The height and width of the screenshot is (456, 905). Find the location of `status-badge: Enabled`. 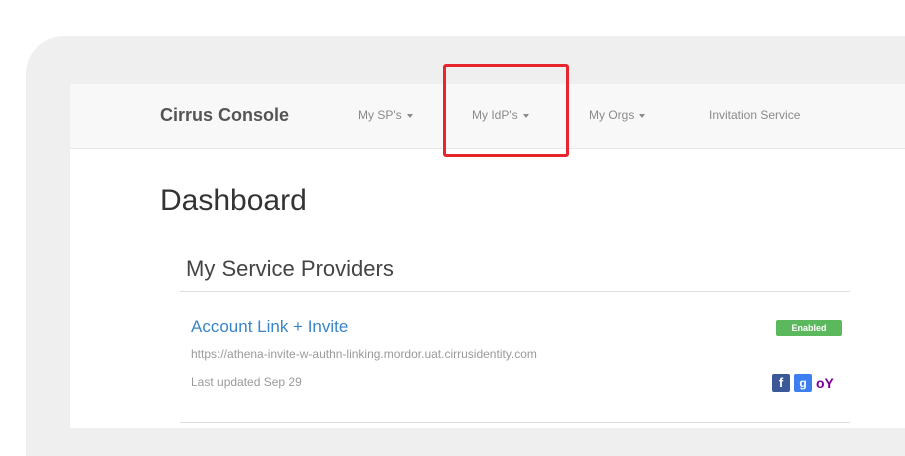

status-badge: Enabled is located at coordinates (809, 328).